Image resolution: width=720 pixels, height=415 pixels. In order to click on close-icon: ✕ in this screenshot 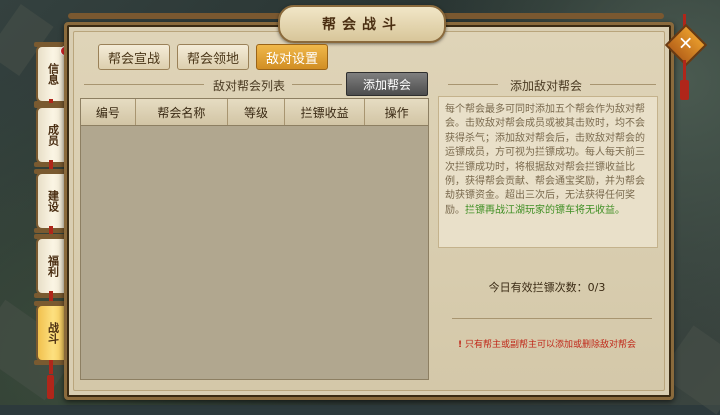, I will do `click(686, 44)`.